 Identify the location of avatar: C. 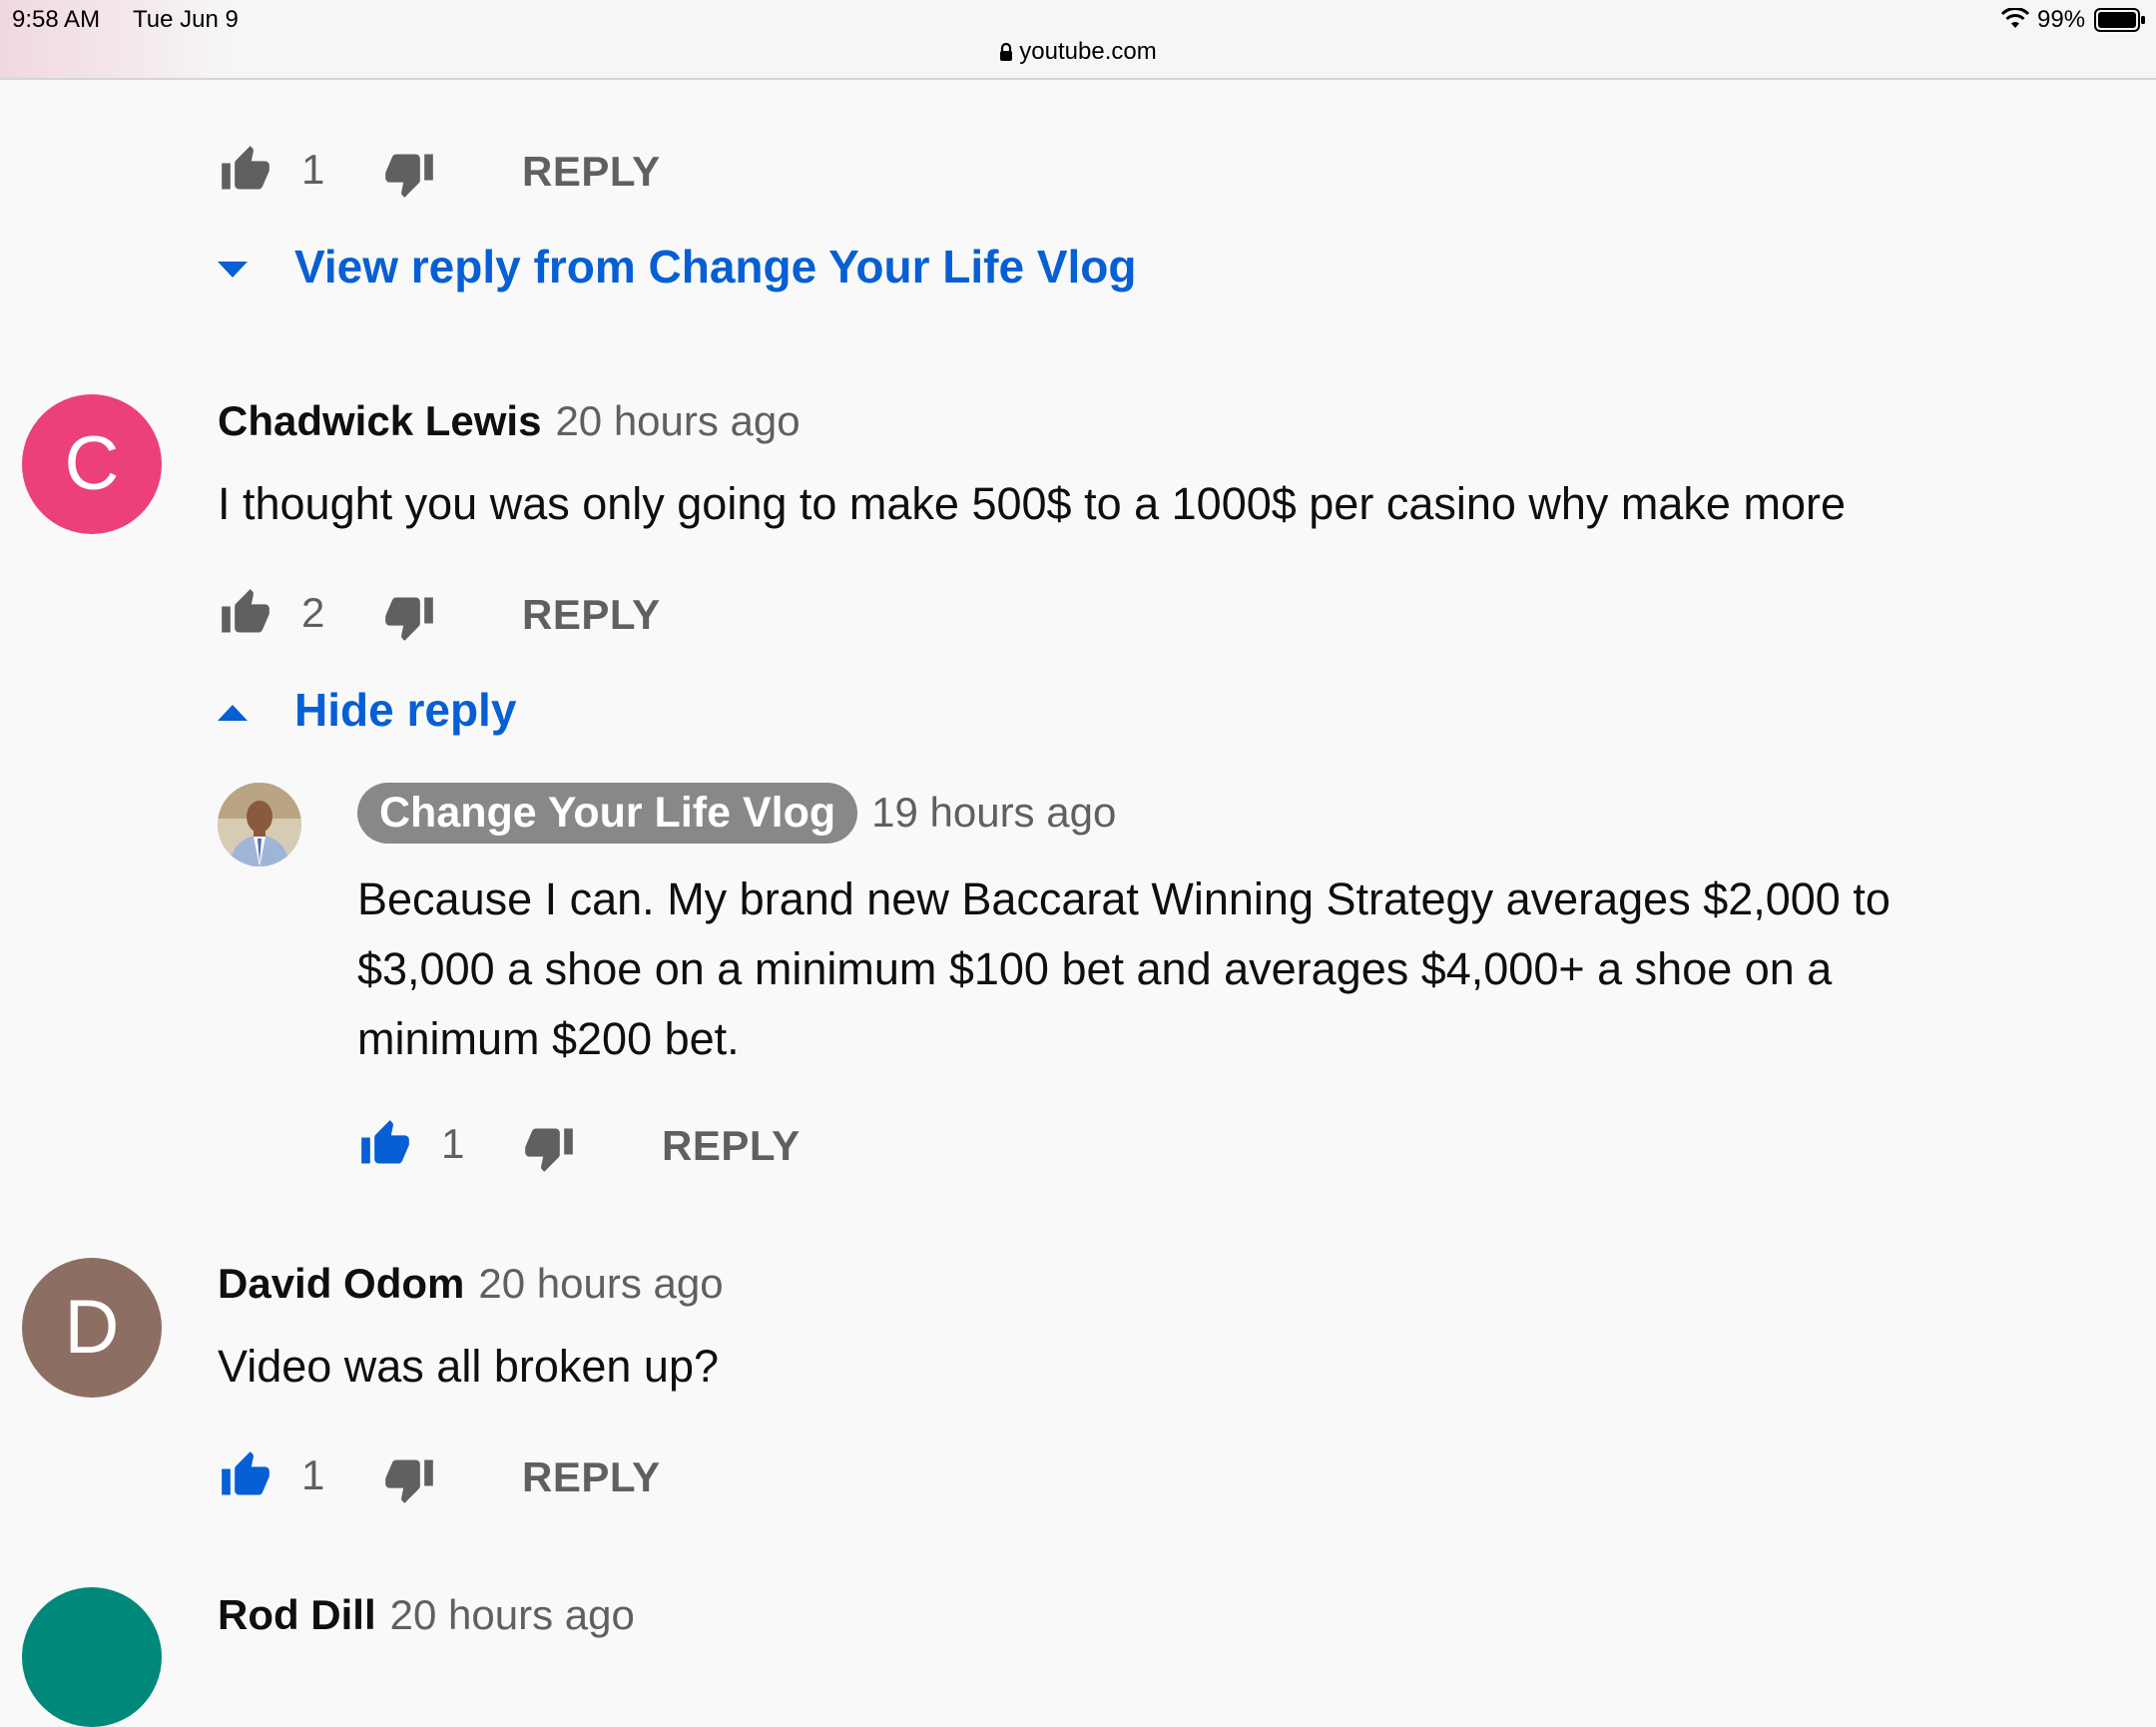
(92, 464).